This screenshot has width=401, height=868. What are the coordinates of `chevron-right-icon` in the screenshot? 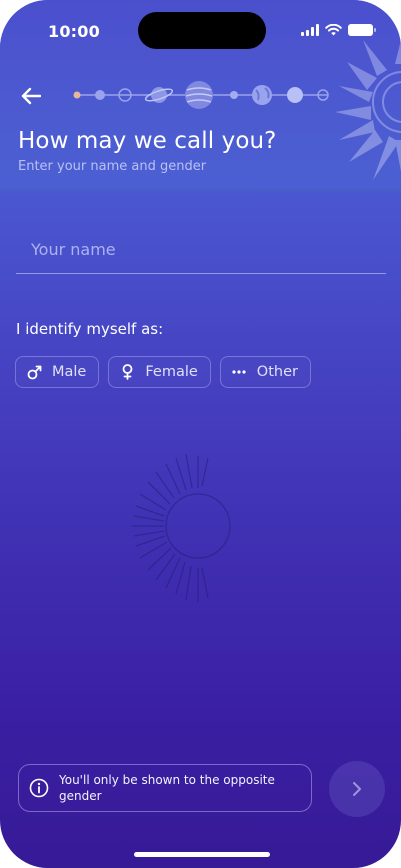 It's located at (357, 789).